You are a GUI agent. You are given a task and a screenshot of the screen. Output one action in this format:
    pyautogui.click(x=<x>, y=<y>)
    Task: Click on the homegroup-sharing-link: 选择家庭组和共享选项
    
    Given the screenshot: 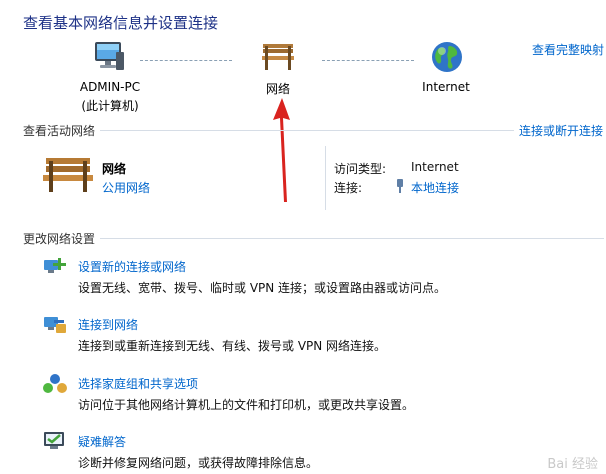 What is the action you would take?
    pyautogui.click(x=138, y=383)
    